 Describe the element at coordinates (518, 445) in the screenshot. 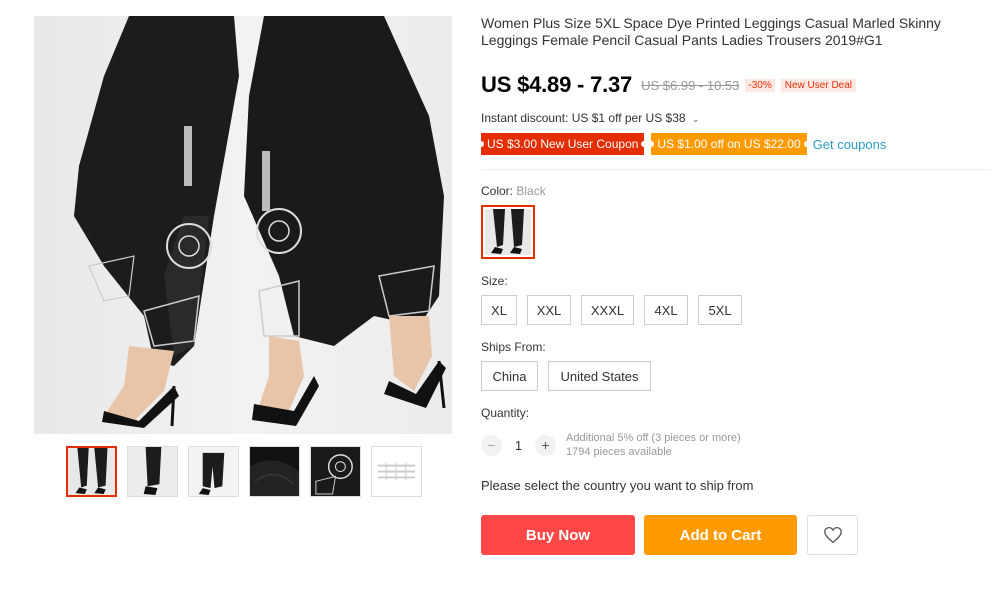

I see `quantity-input: 1` at that location.